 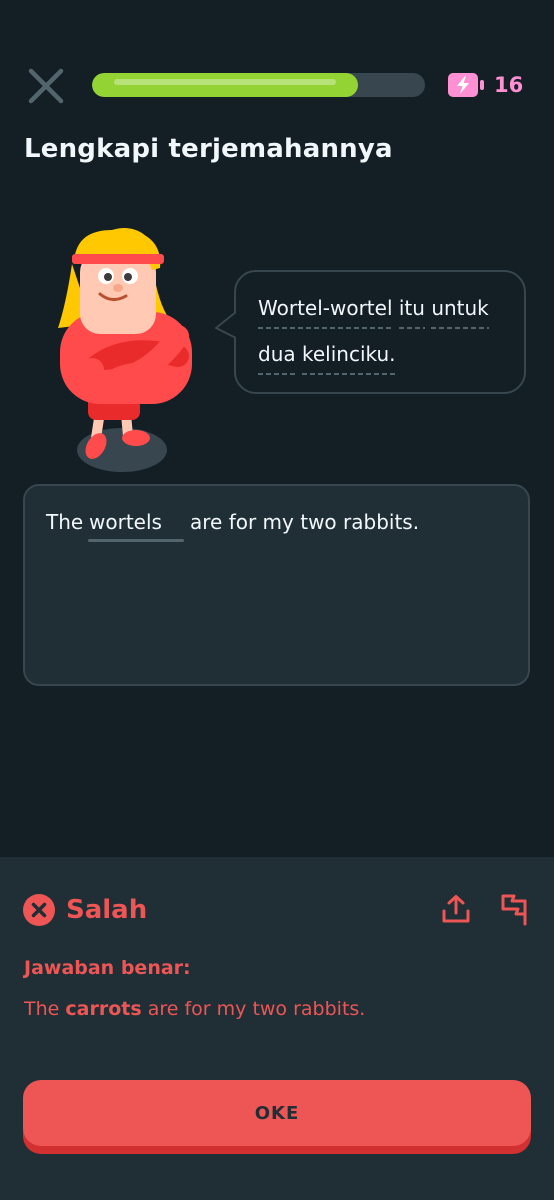 What do you see at coordinates (277, 357) in the screenshot?
I see `prompt-word: dua` at bounding box center [277, 357].